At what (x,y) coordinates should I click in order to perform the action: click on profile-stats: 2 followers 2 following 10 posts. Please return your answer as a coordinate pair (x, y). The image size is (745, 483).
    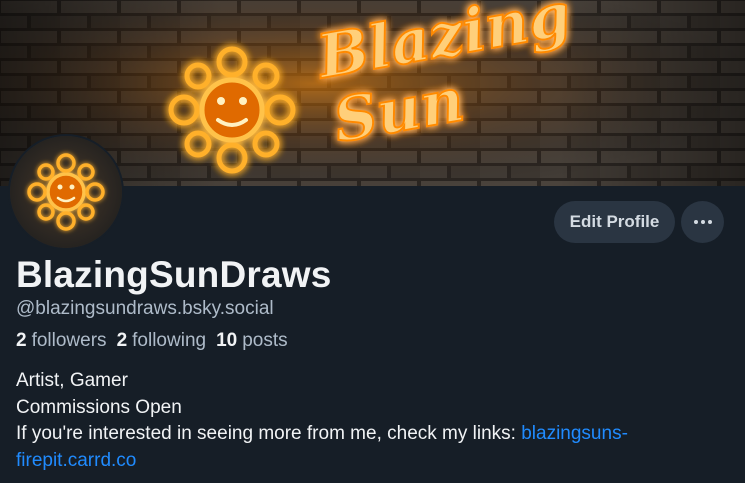
    Looking at the image, I should click on (152, 341).